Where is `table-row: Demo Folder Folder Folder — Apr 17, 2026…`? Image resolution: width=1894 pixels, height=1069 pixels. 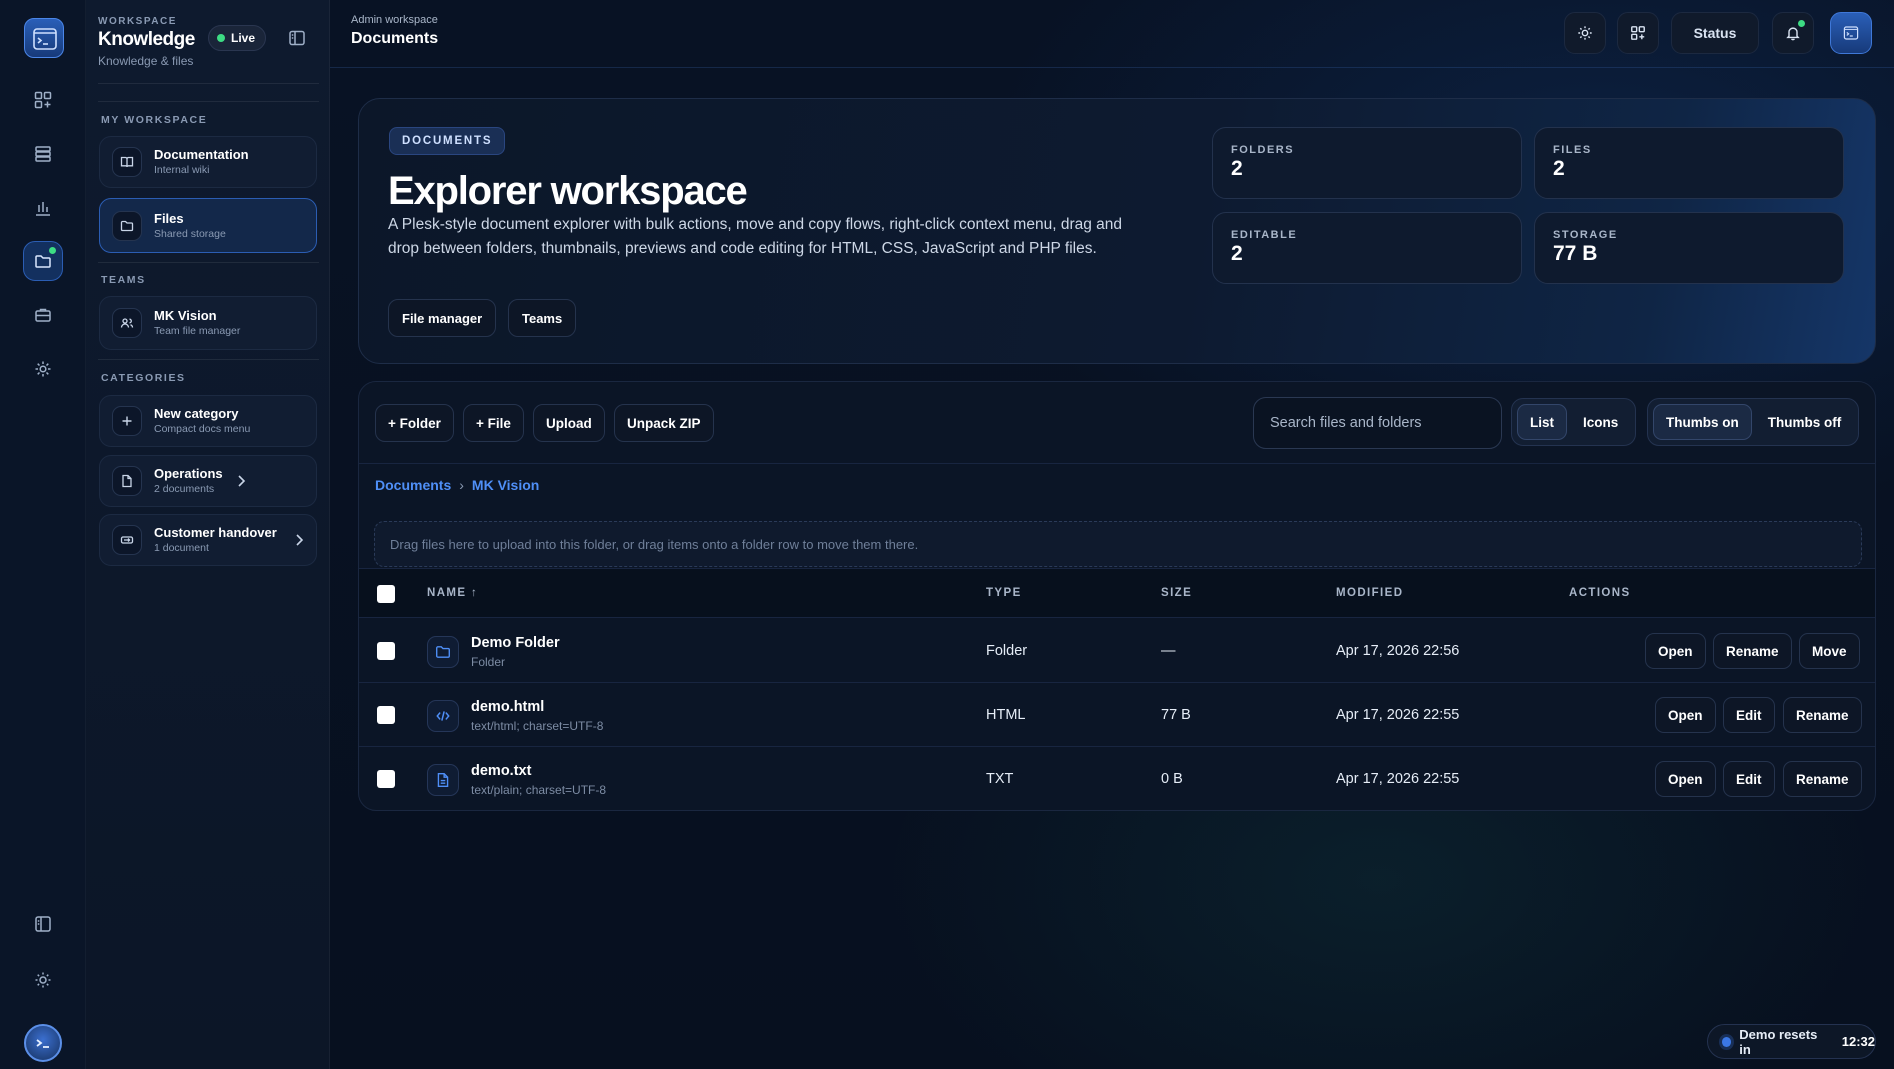 table-row: Demo Folder Folder Folder — Apr 17, 2026… is located at coordinates (1117, 651).